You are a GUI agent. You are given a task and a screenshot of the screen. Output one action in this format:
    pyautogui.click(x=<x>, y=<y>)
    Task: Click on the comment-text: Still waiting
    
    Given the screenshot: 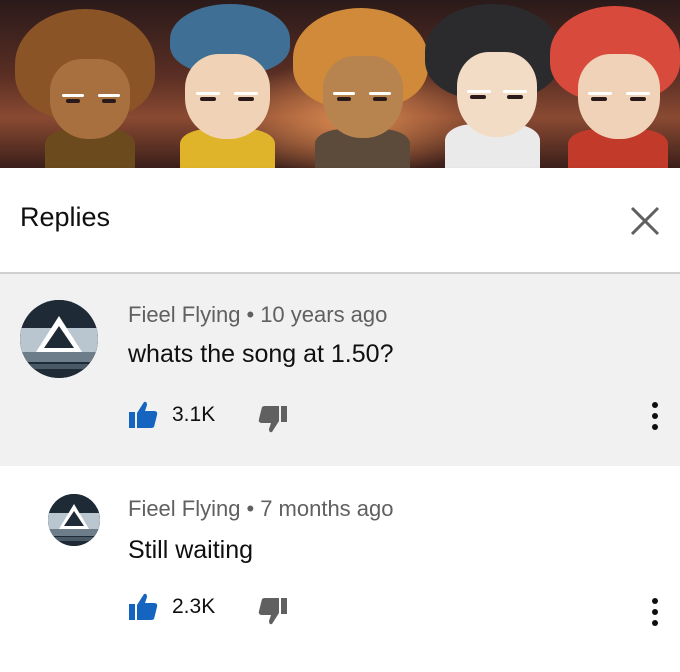 What is the action you would take?
    pyautogui.click(x=191, y=550)
    